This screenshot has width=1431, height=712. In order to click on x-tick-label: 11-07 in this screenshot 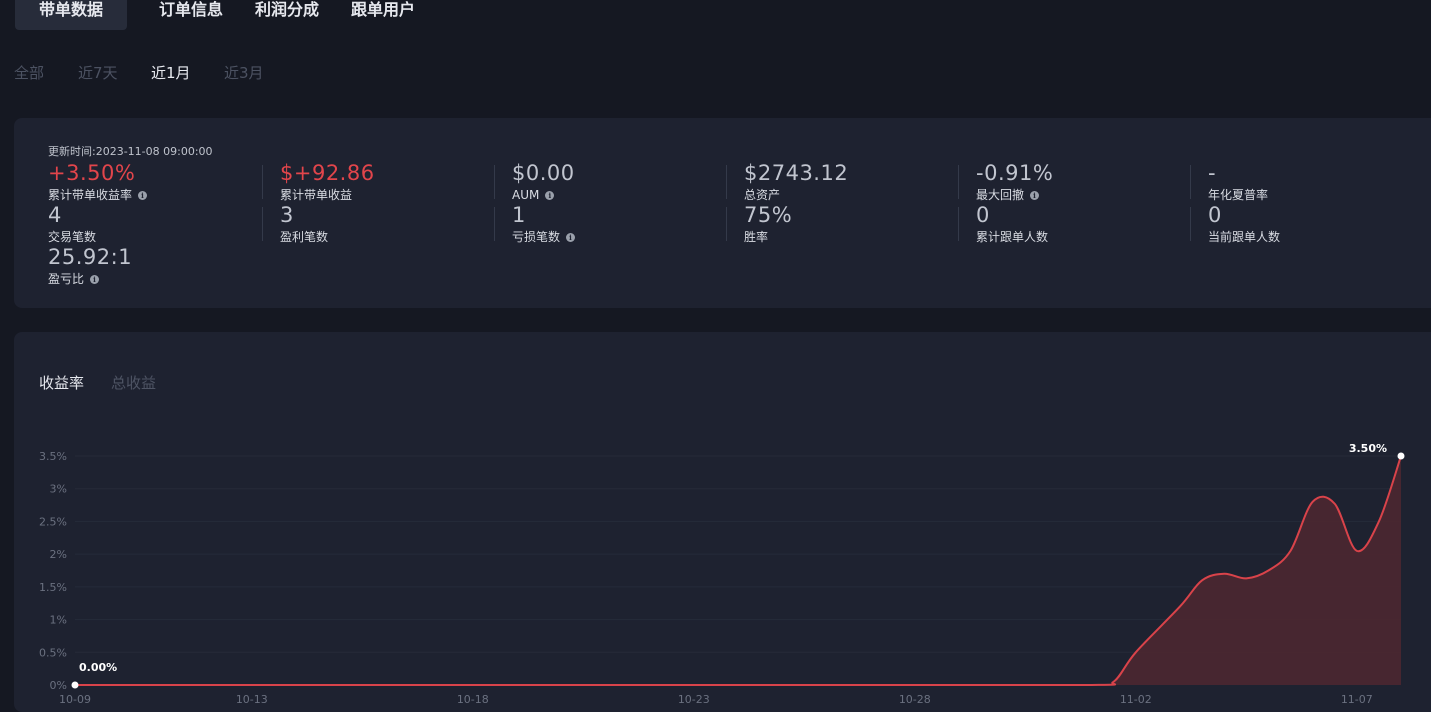, I will do `click(1357, 699)`.